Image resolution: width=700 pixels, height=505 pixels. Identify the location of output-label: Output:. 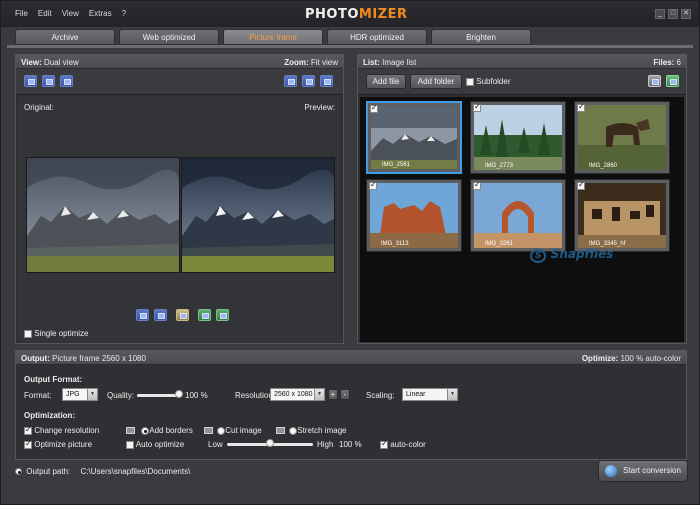
(35, 358).